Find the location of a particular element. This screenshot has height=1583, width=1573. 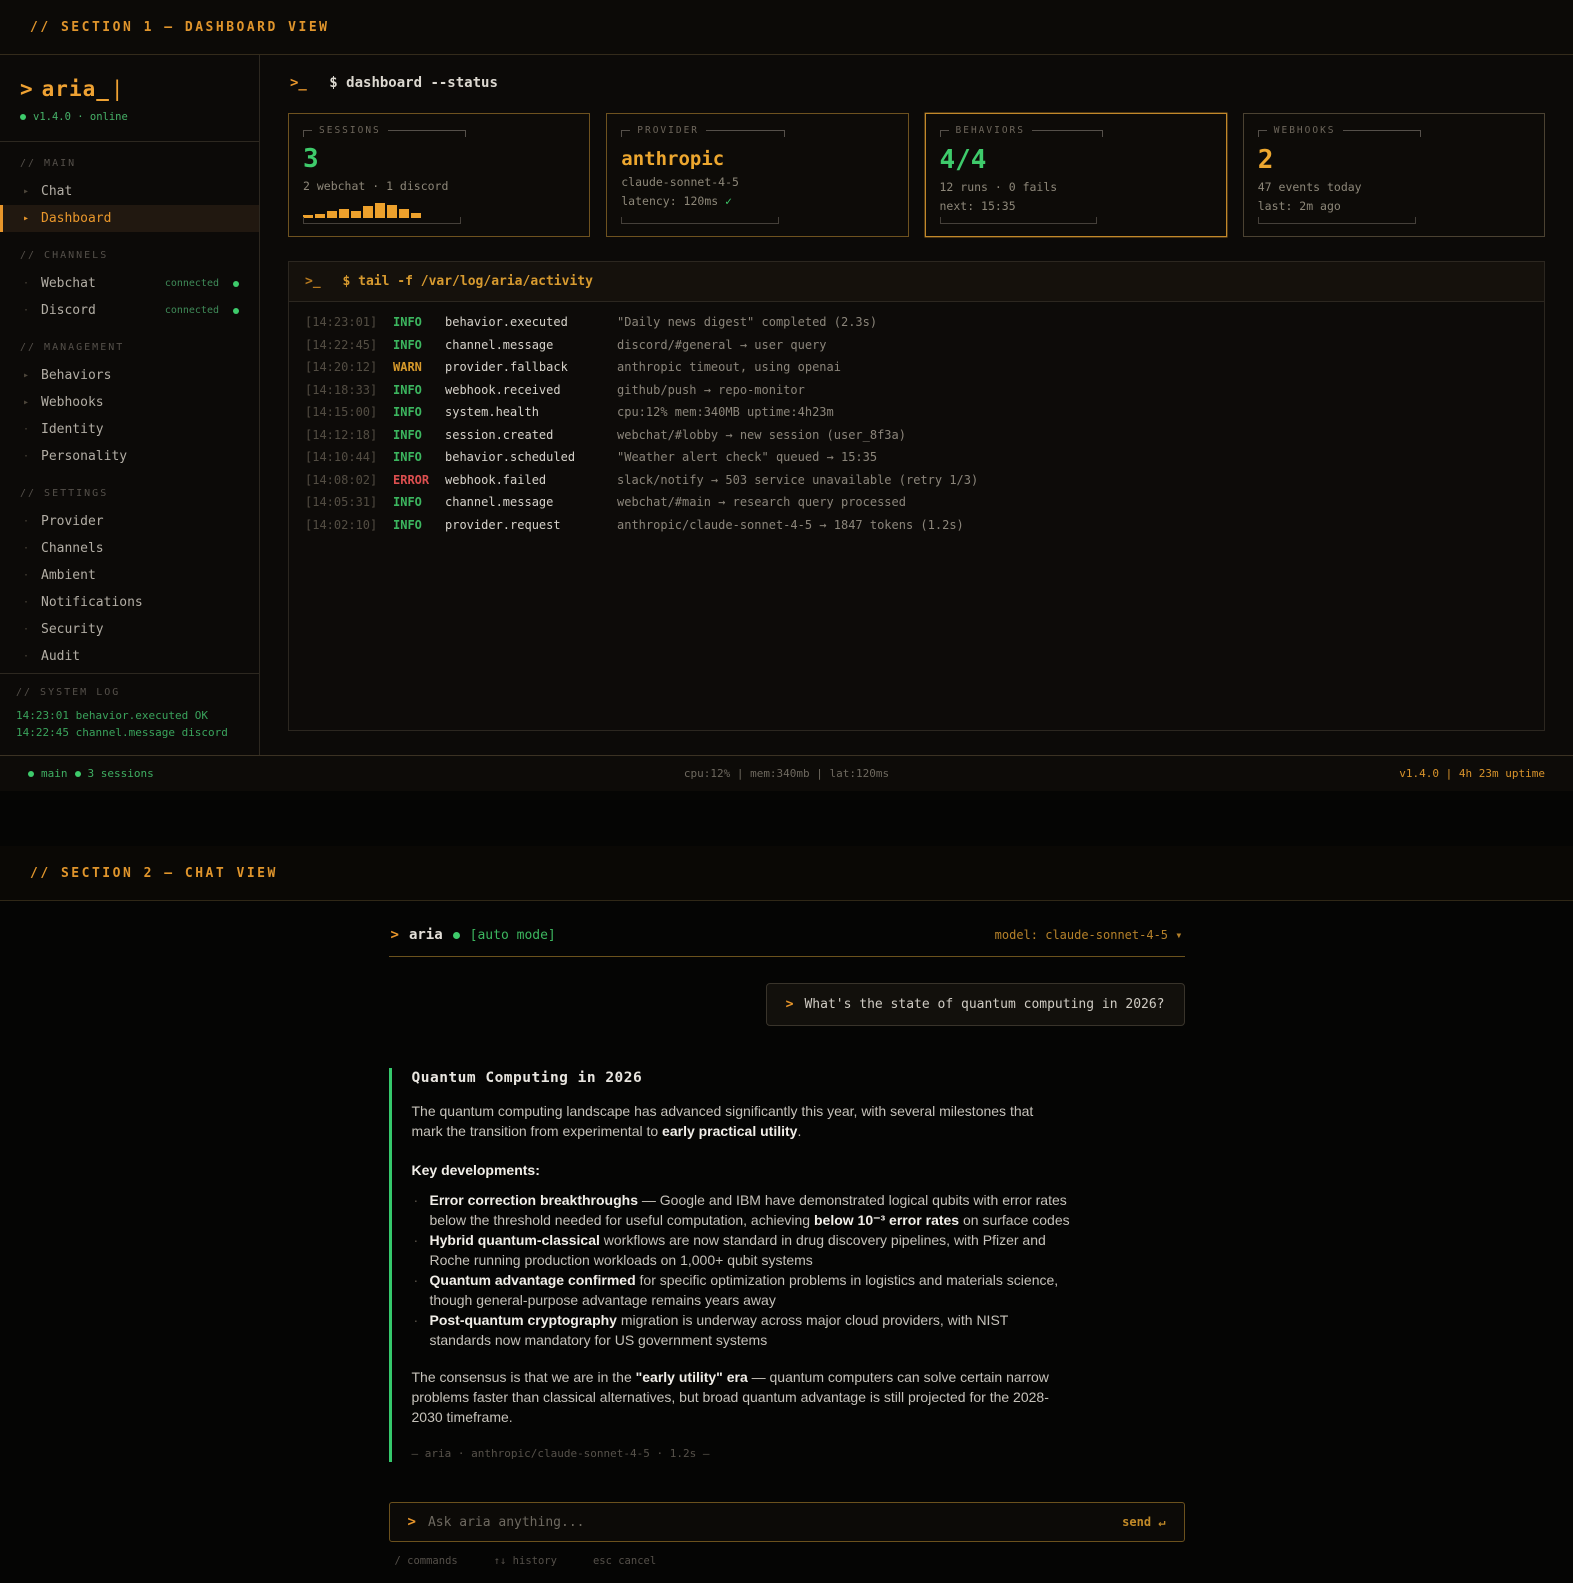

section-1-title: // SECTION 1 — DASHBOARD VIEW is located at coordinates (180, 27).